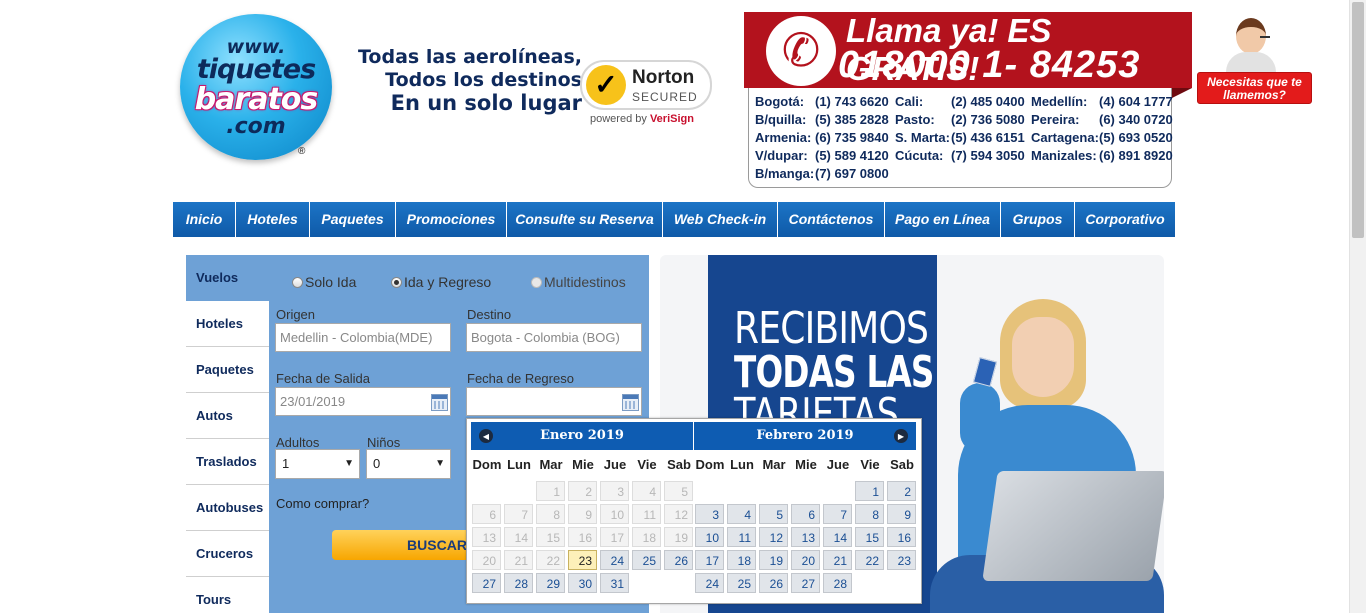  Describe the element at coordinates (578, 282) in the screenshot. I see `radio-multidestinos: Multidestinos` at that location.